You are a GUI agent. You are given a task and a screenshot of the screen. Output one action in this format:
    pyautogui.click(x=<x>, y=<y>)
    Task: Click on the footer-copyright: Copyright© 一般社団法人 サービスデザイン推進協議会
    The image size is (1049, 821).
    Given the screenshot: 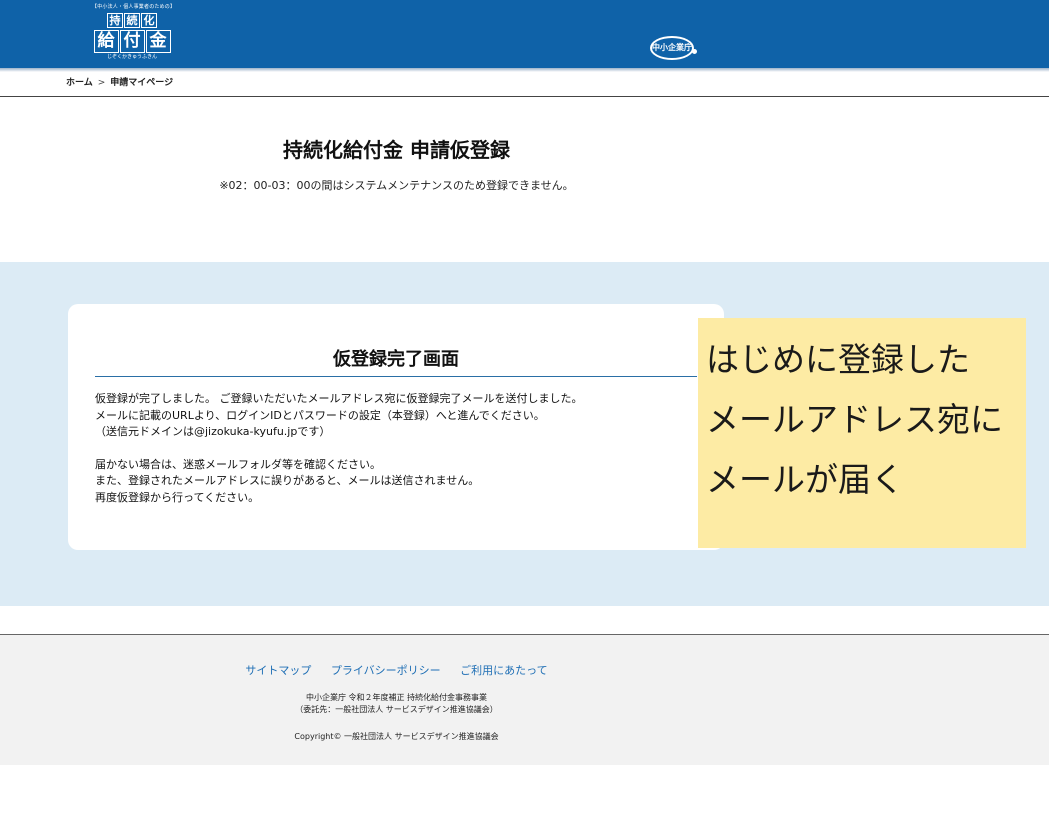 What is the action you would take?
    pyautogui.click(x=396, y=736)
    